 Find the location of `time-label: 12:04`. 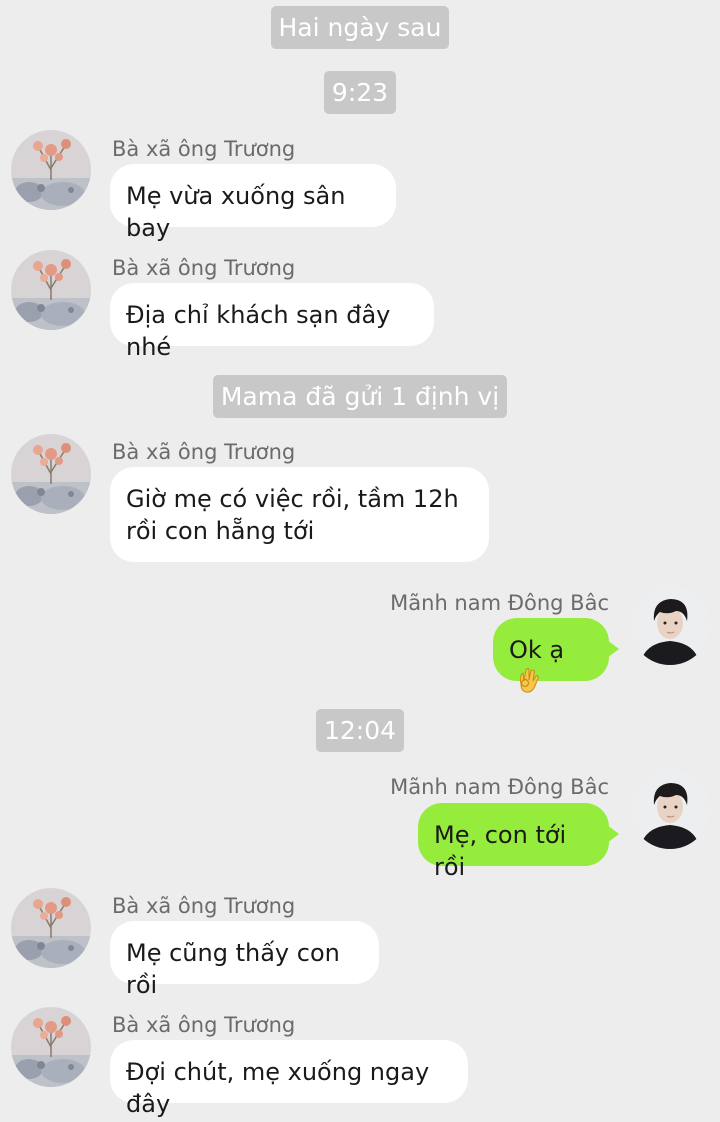

time-label: 12:04 is located at coordinates (360, 730).